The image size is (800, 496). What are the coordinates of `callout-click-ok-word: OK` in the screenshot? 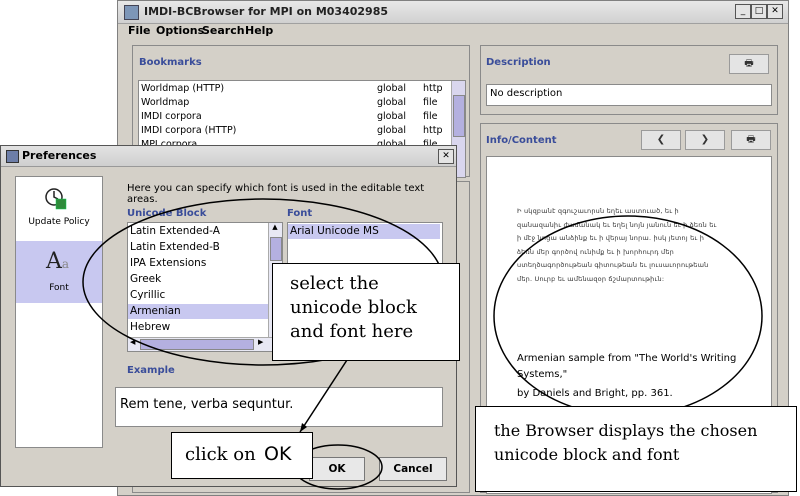 It's located at (278, 454).